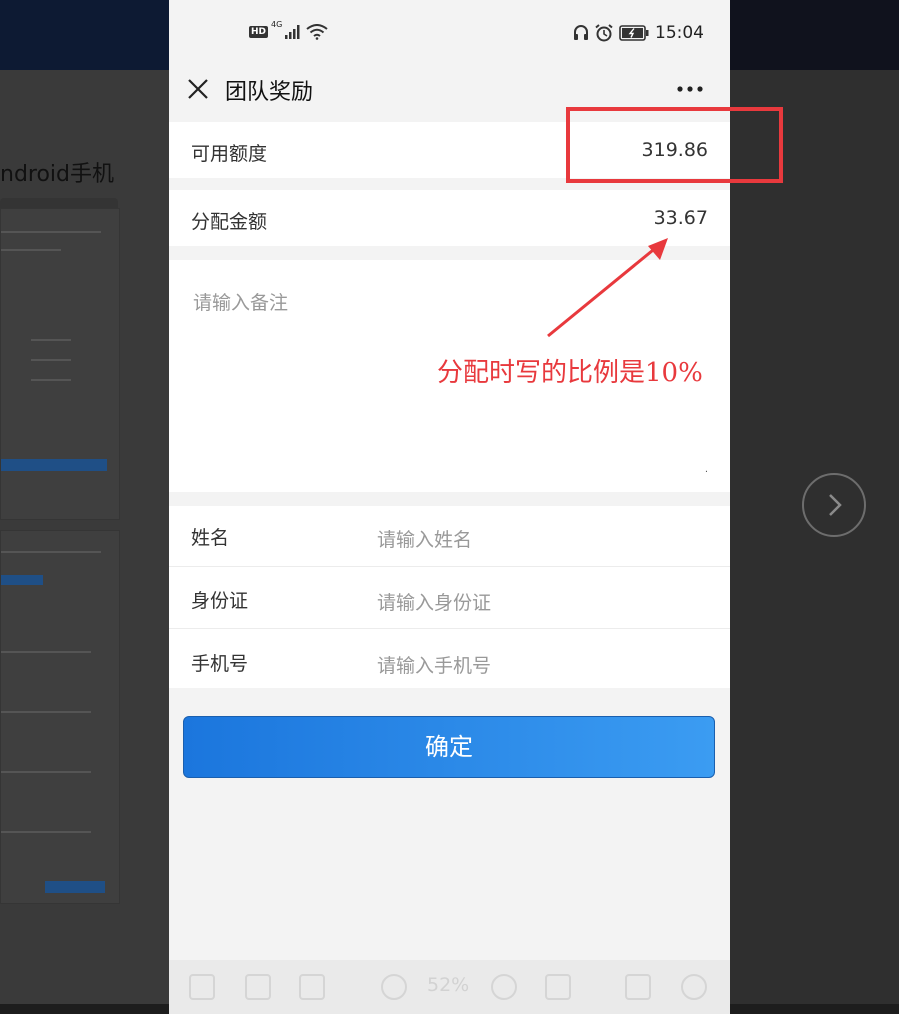 Image resolution: width=899 pixels, height=1014 pixels. I want to click on allocation-amount-label: 分配金额, so click(229, 222).